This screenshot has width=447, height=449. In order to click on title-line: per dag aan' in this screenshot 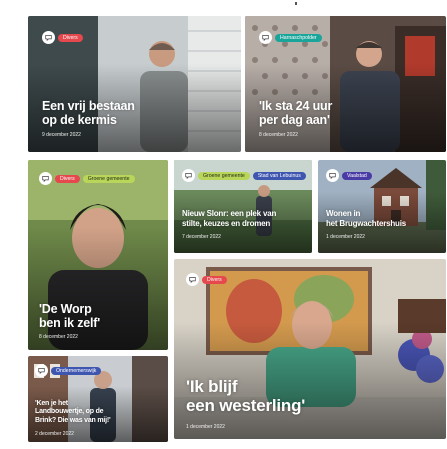, I will do `click(294, 120)`.